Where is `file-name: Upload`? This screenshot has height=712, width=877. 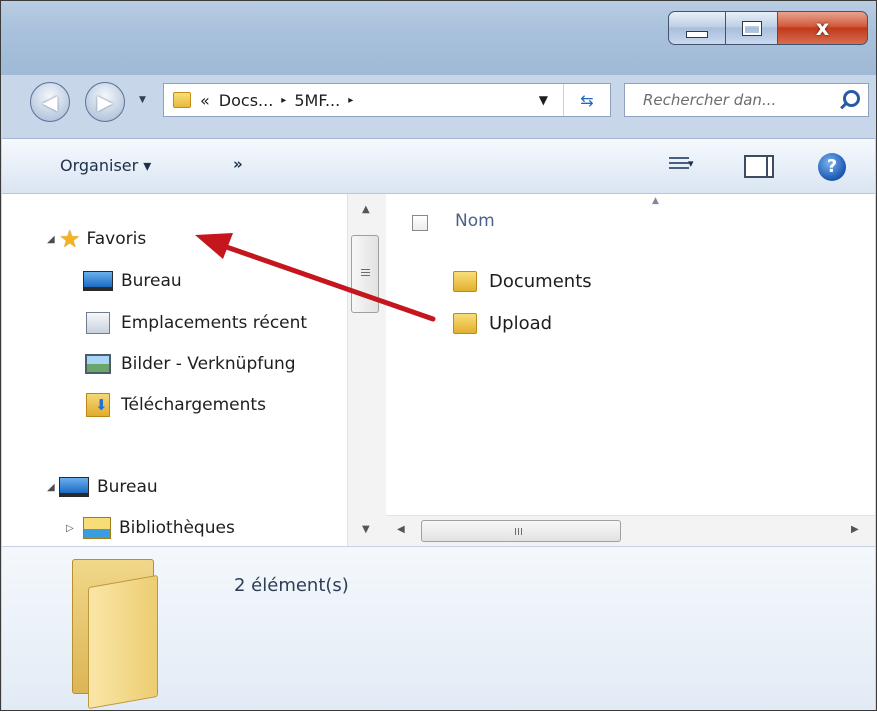 file-name: Upload is located at coordinates (521, 323).